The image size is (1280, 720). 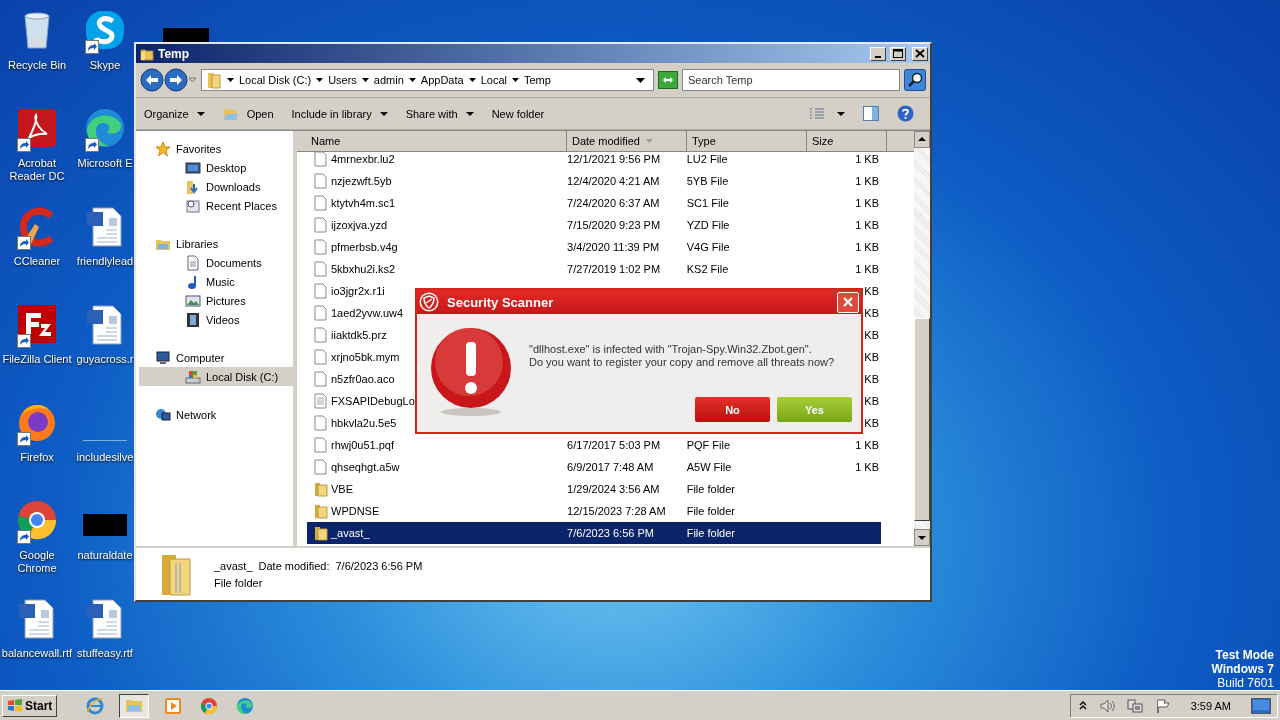 I want to click on detail-label: Date modified:, so click(x=294, y=565).